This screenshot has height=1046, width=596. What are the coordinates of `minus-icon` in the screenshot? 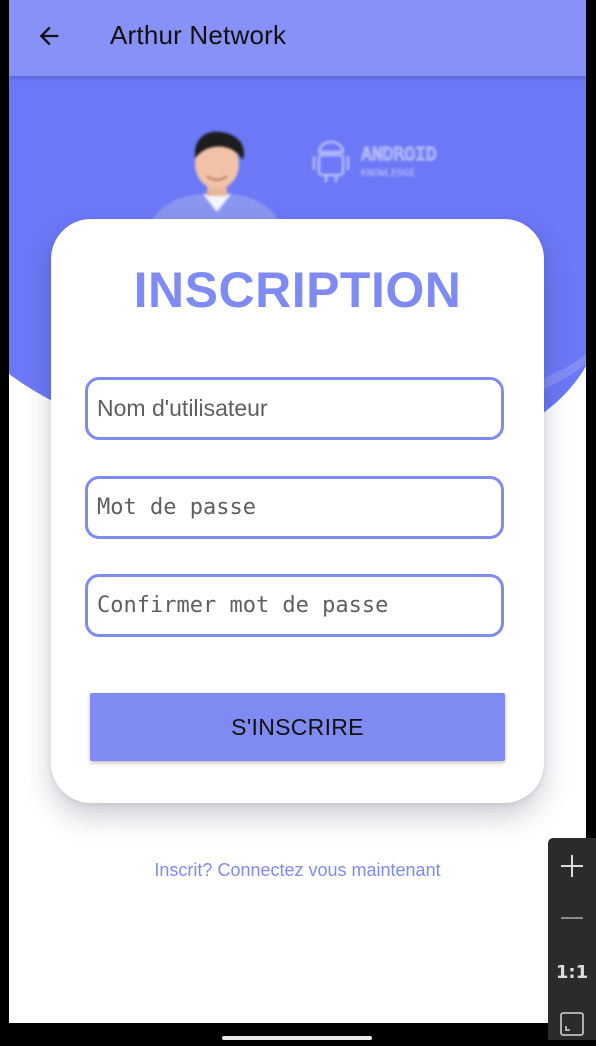 It's located at (572, 918).